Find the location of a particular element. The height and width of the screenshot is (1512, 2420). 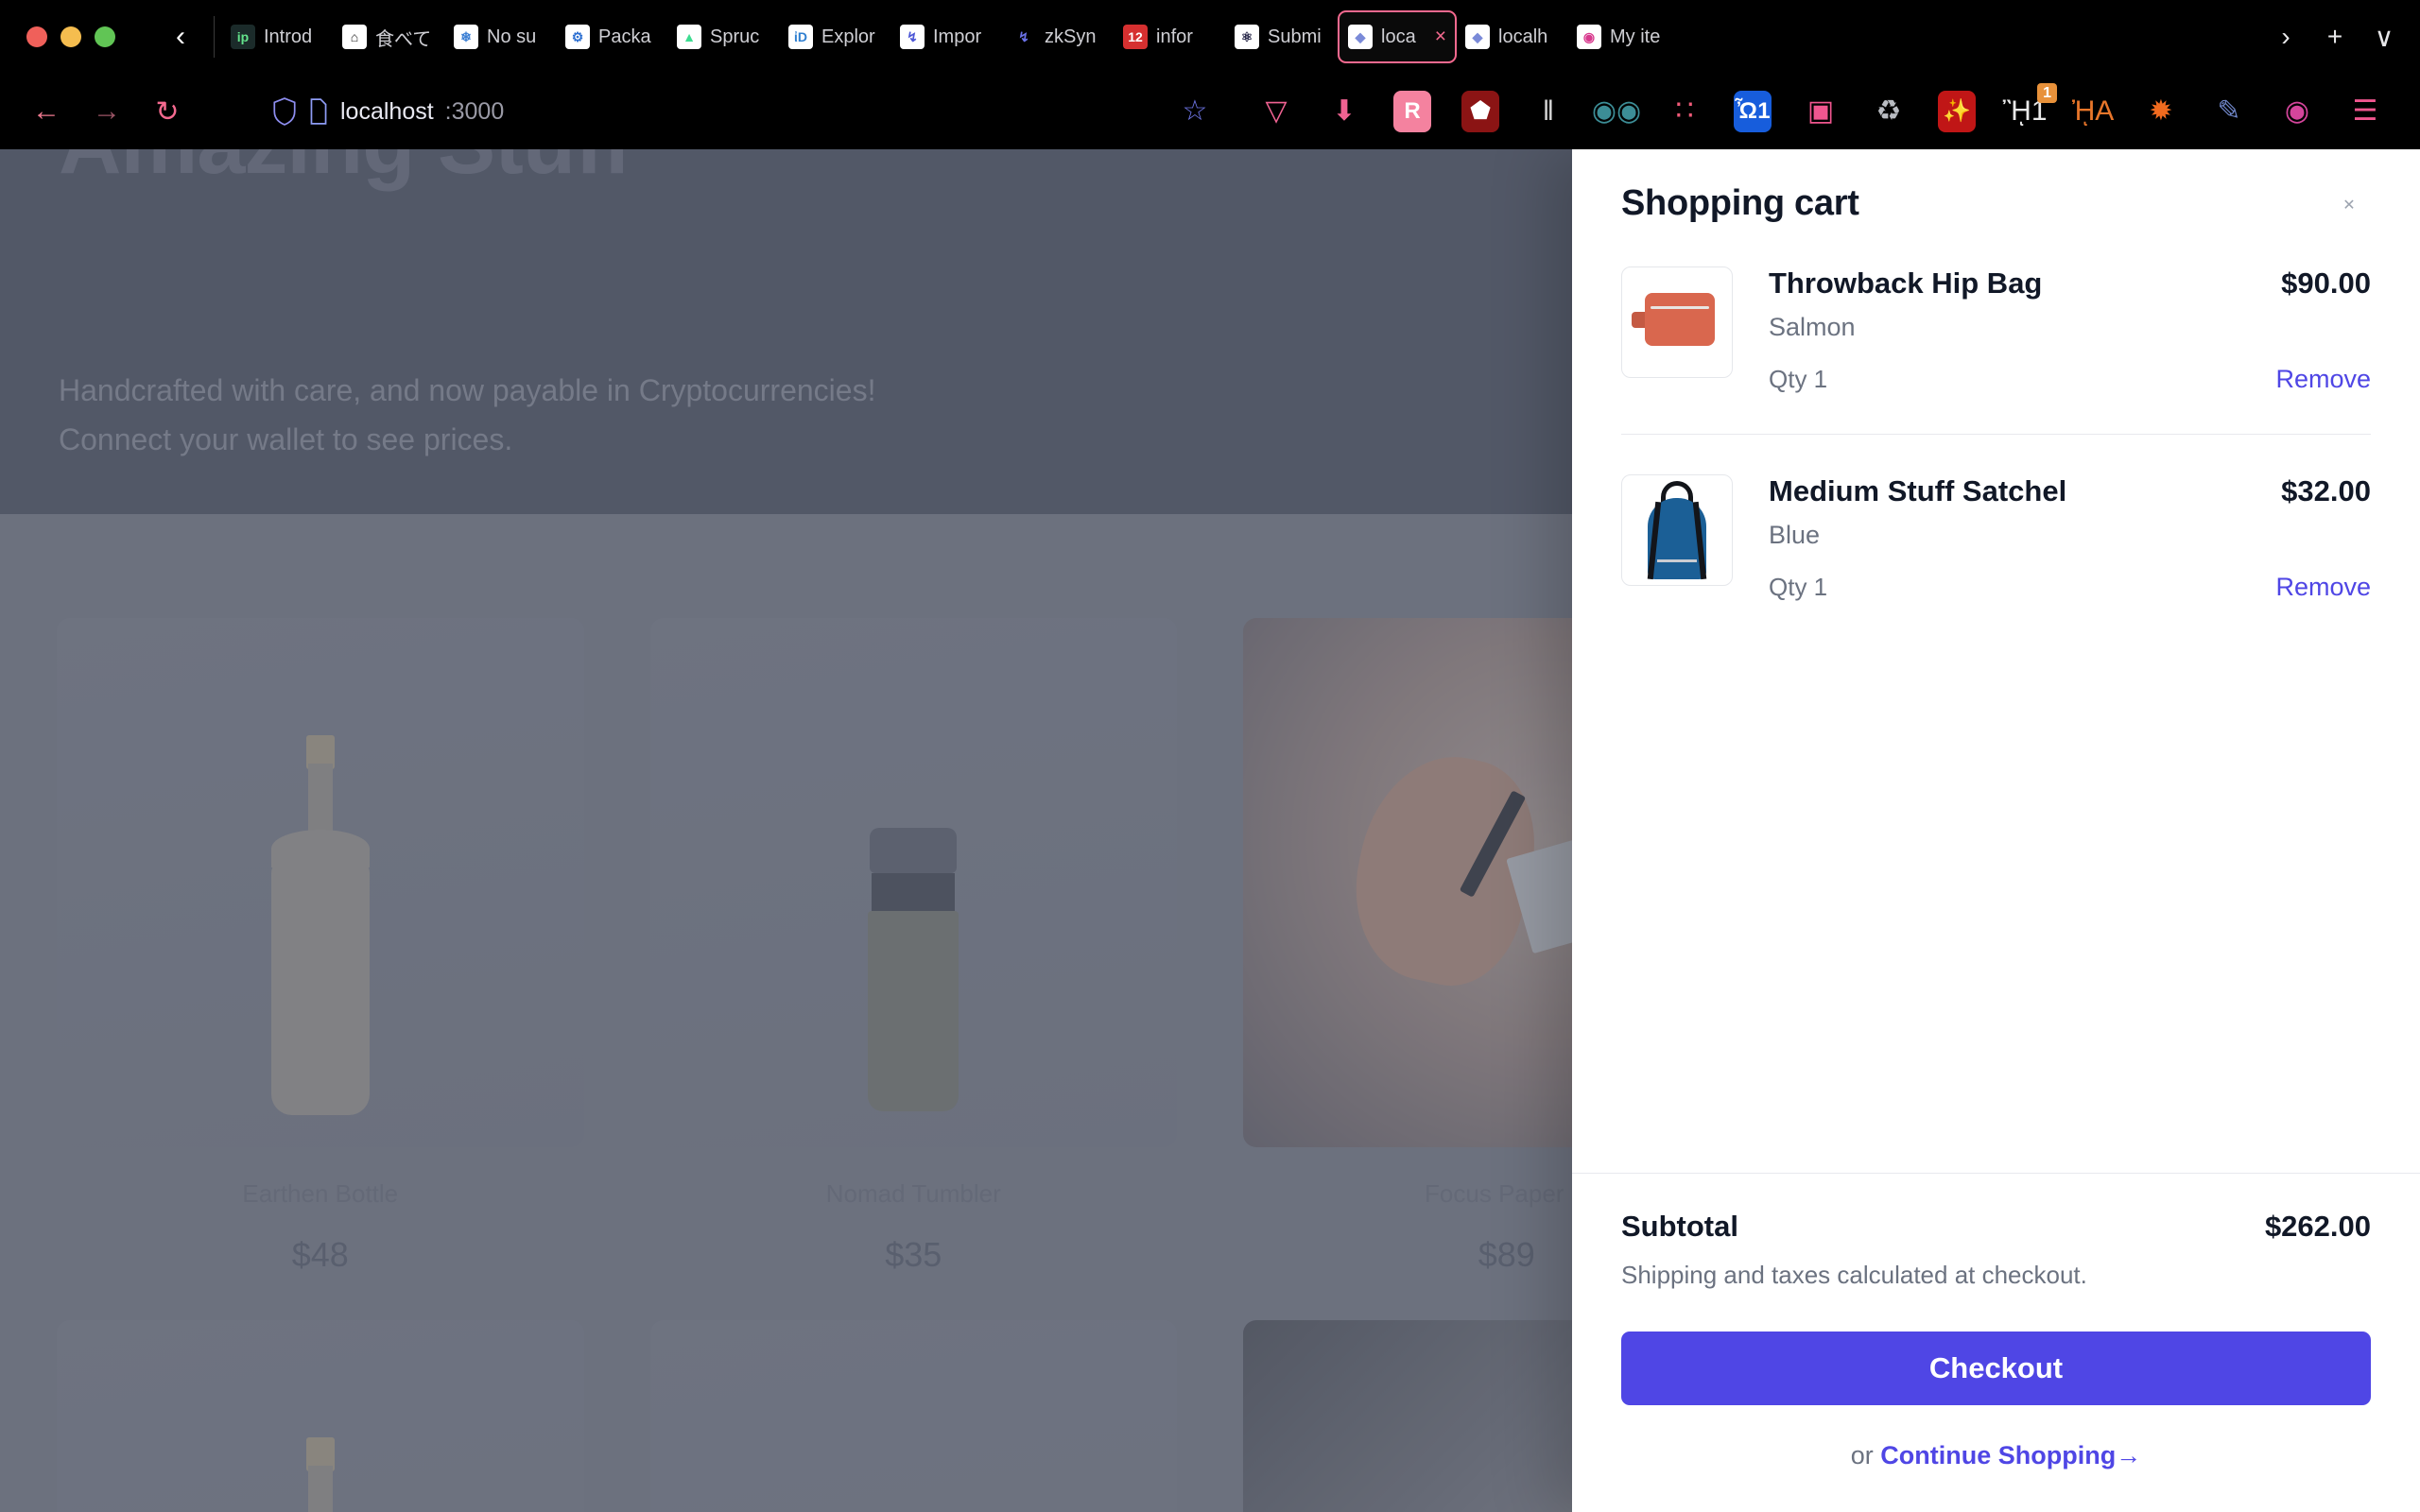

ublock-origin-icon-glyph: ⬟ is located at coordinates (1480, 111).